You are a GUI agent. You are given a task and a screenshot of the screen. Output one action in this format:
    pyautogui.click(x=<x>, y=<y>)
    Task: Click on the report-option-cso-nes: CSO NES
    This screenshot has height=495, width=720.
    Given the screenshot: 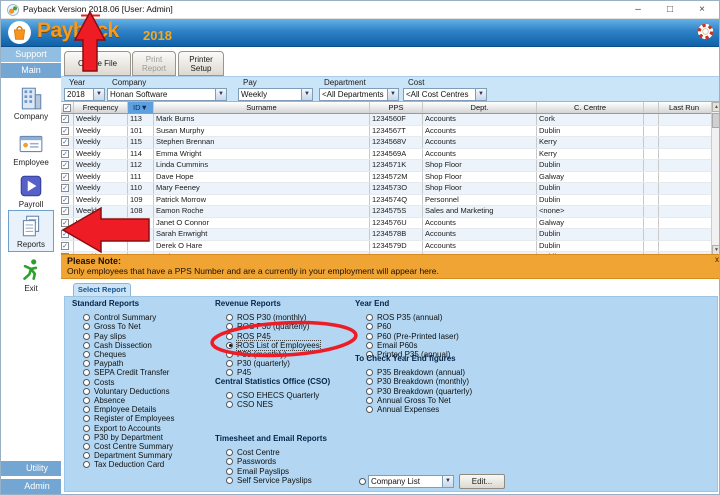 What is the action you would take?
    pyautogui.click(x=249, y=402)
    